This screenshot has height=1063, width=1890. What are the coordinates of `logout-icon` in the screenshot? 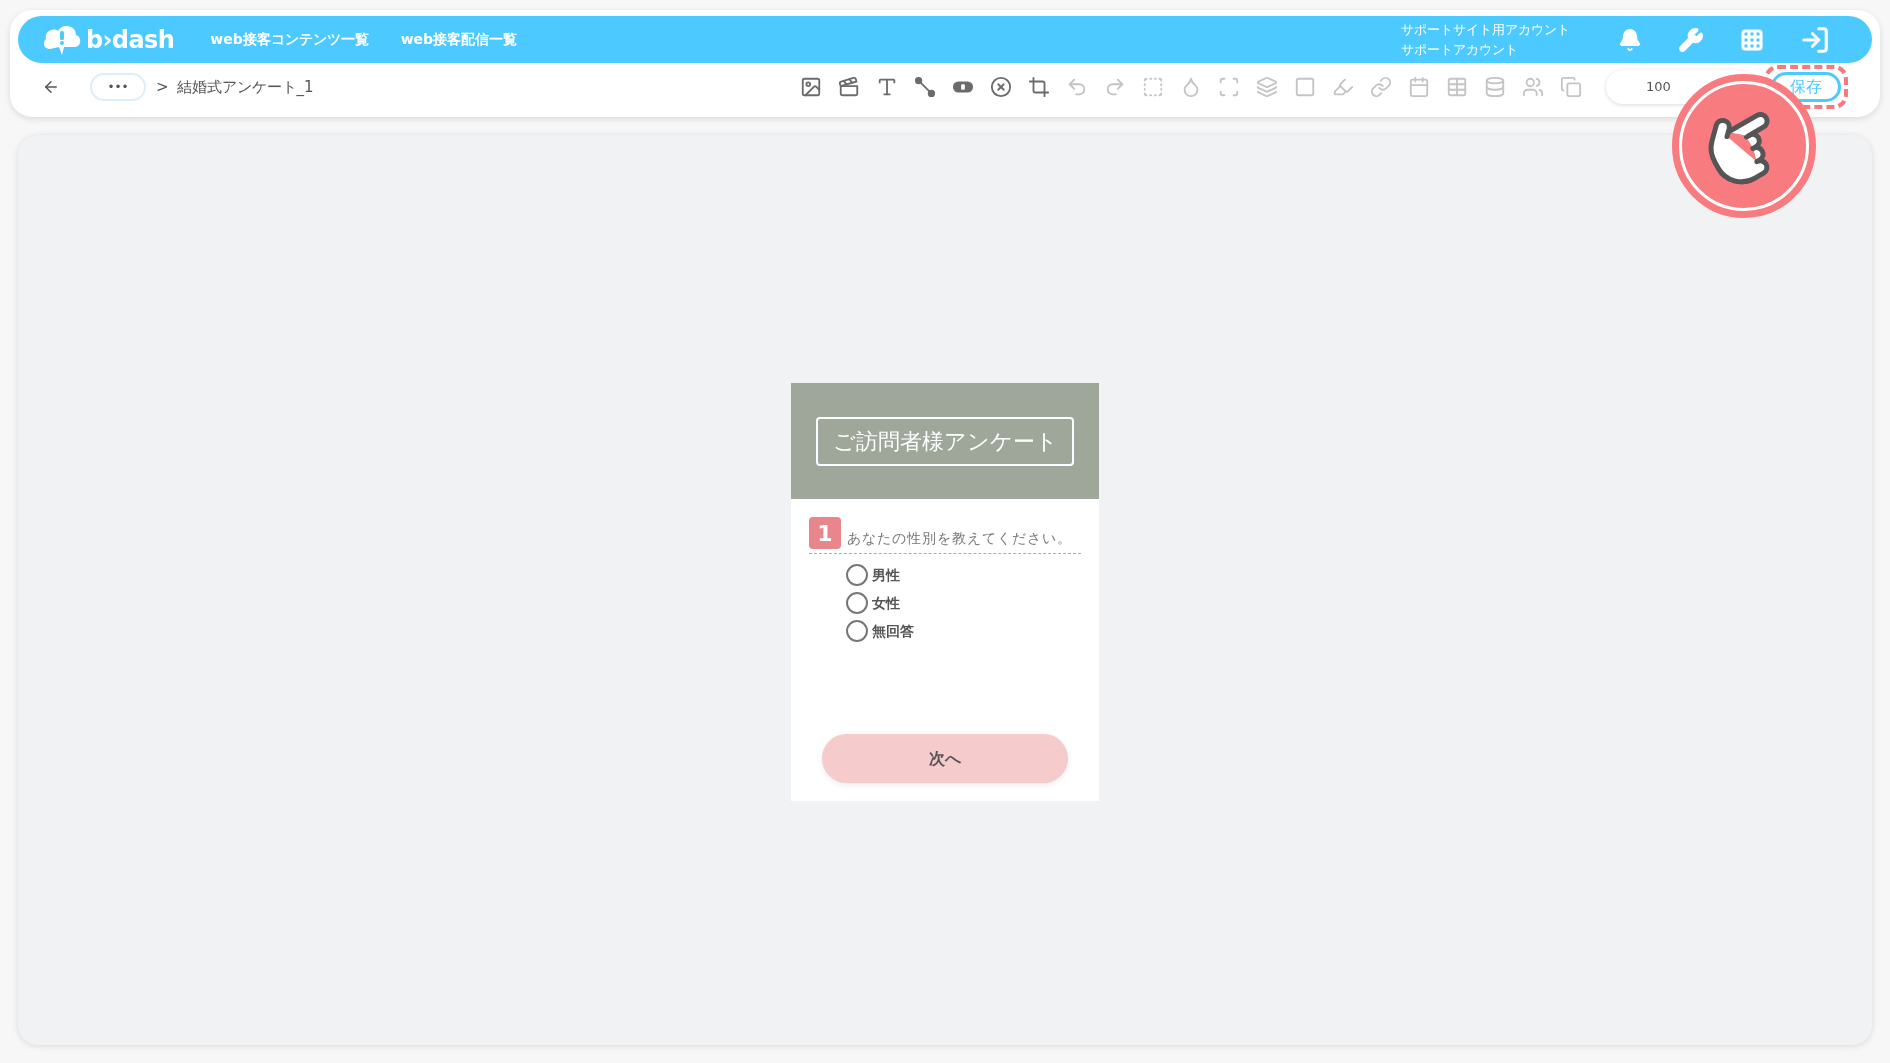 It's located at (1815, 39).